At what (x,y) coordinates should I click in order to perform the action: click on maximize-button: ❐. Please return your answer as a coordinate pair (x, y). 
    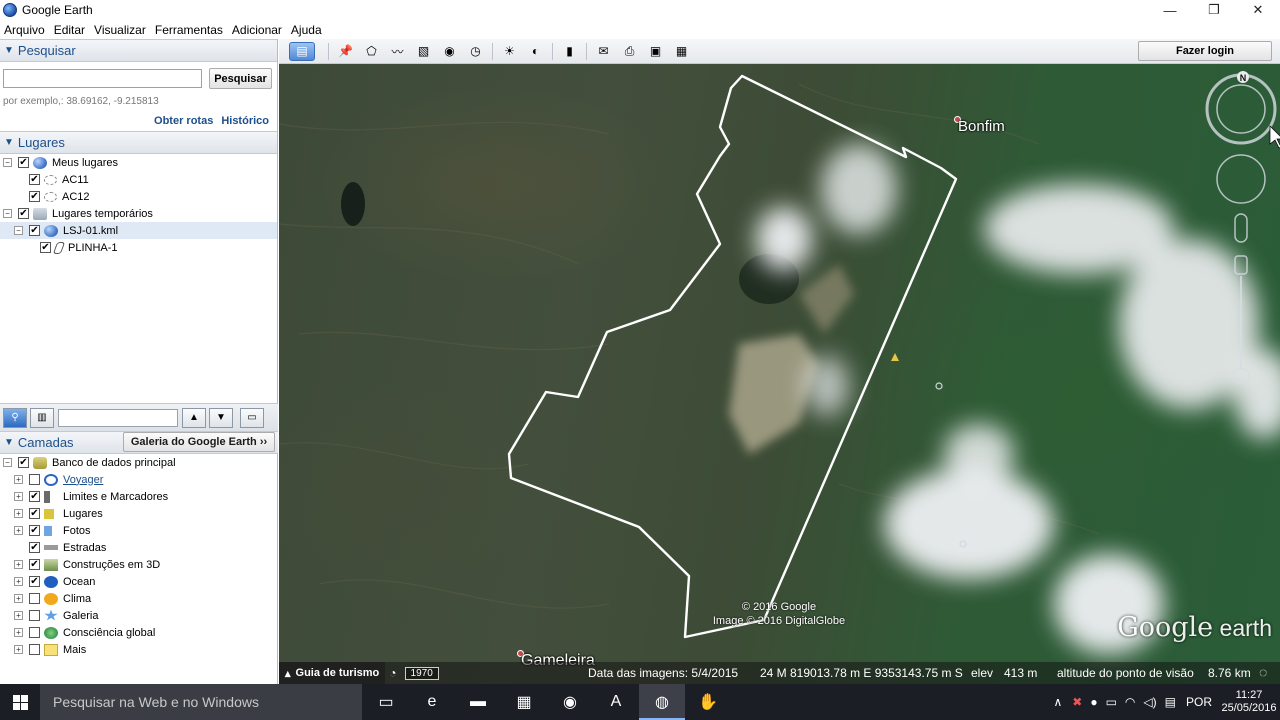
    Looking at the image, I should click on (1214, 10).